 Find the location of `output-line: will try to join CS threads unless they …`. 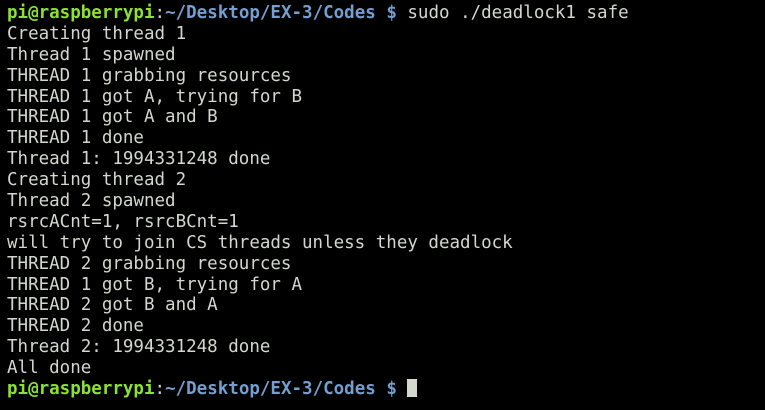

output-line: will try to join CS threads unless they … is located at coordinates (260, 242).